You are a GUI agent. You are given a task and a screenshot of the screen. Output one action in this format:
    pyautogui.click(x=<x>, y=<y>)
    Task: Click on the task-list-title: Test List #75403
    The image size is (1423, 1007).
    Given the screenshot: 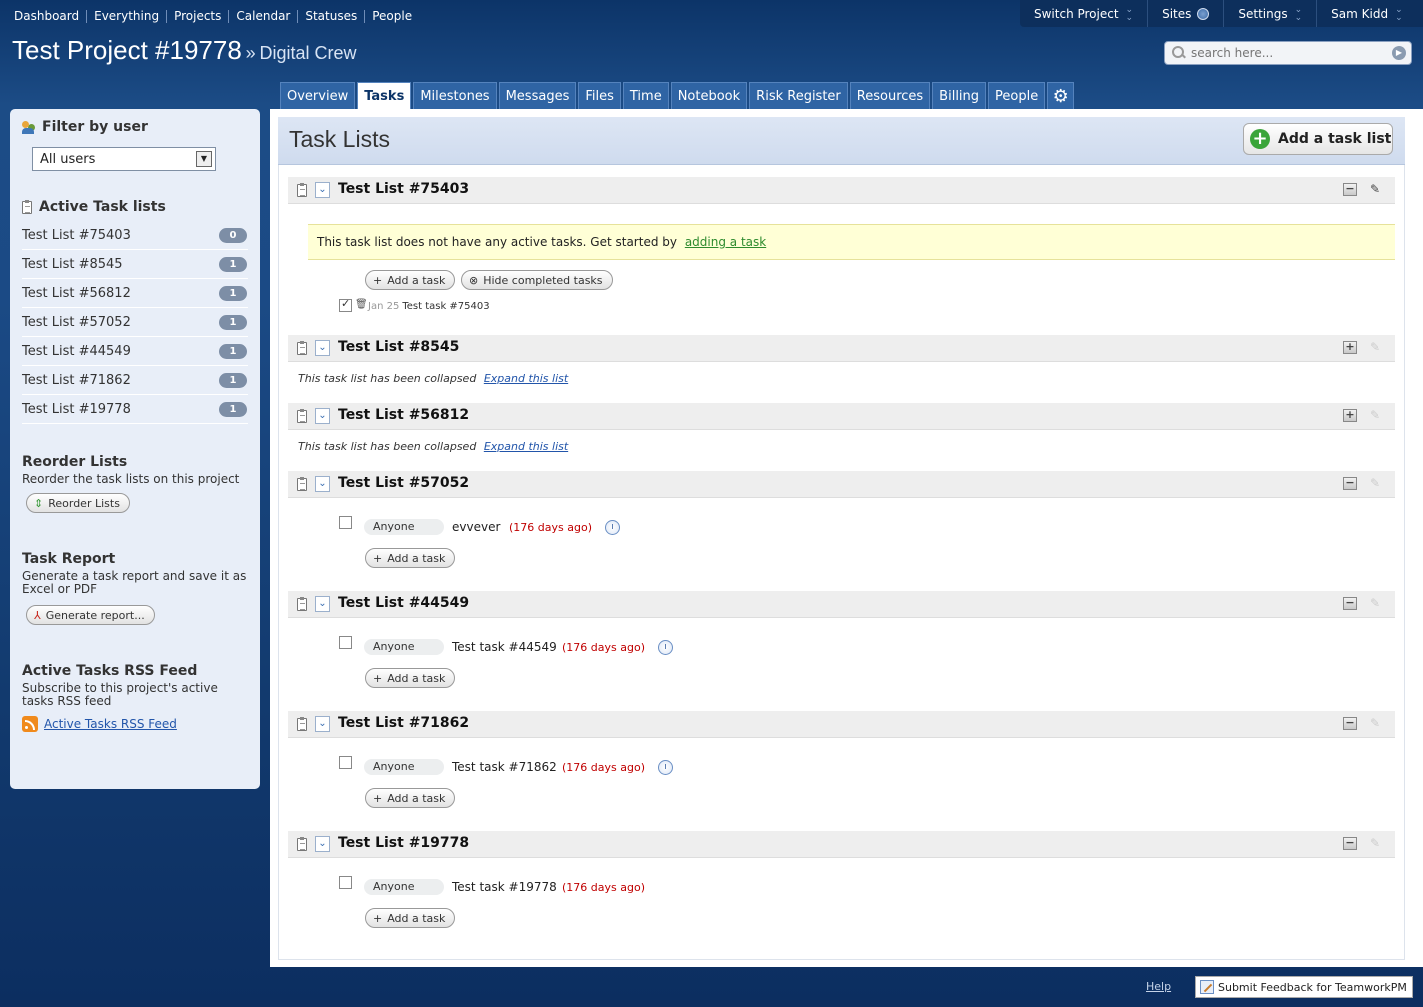 What is the action you would take?
    pyautogui.click(x=403, y=189)
    